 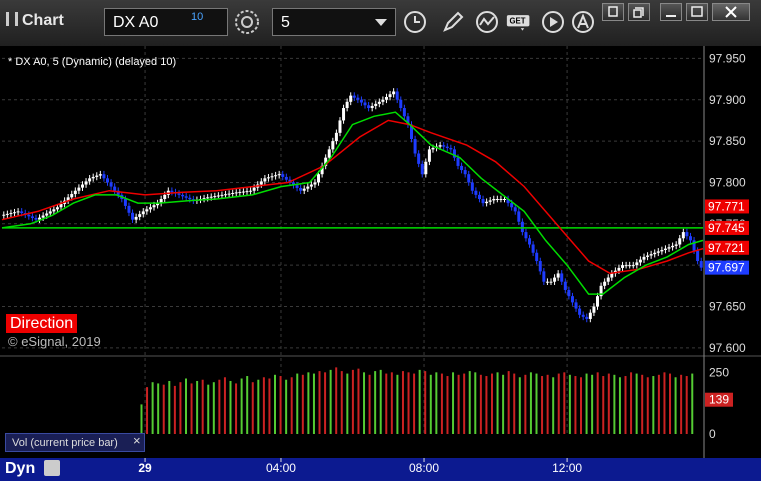 I want to click on settings-gear-icon, so click(x=247, y=22).